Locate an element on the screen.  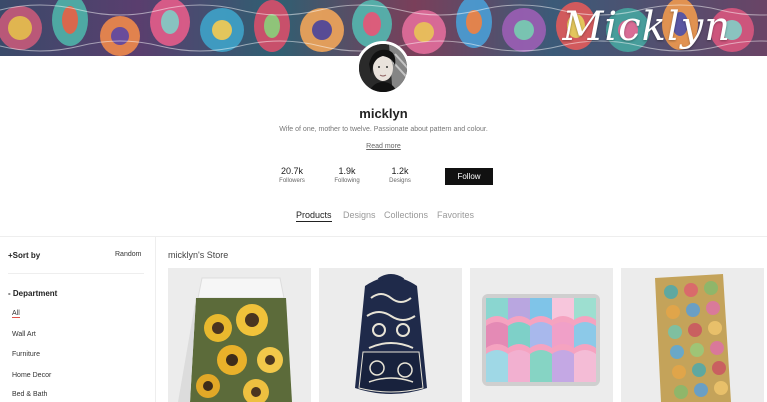
department-item-home-decor: Home Decor is located at coordinates (31, 375).